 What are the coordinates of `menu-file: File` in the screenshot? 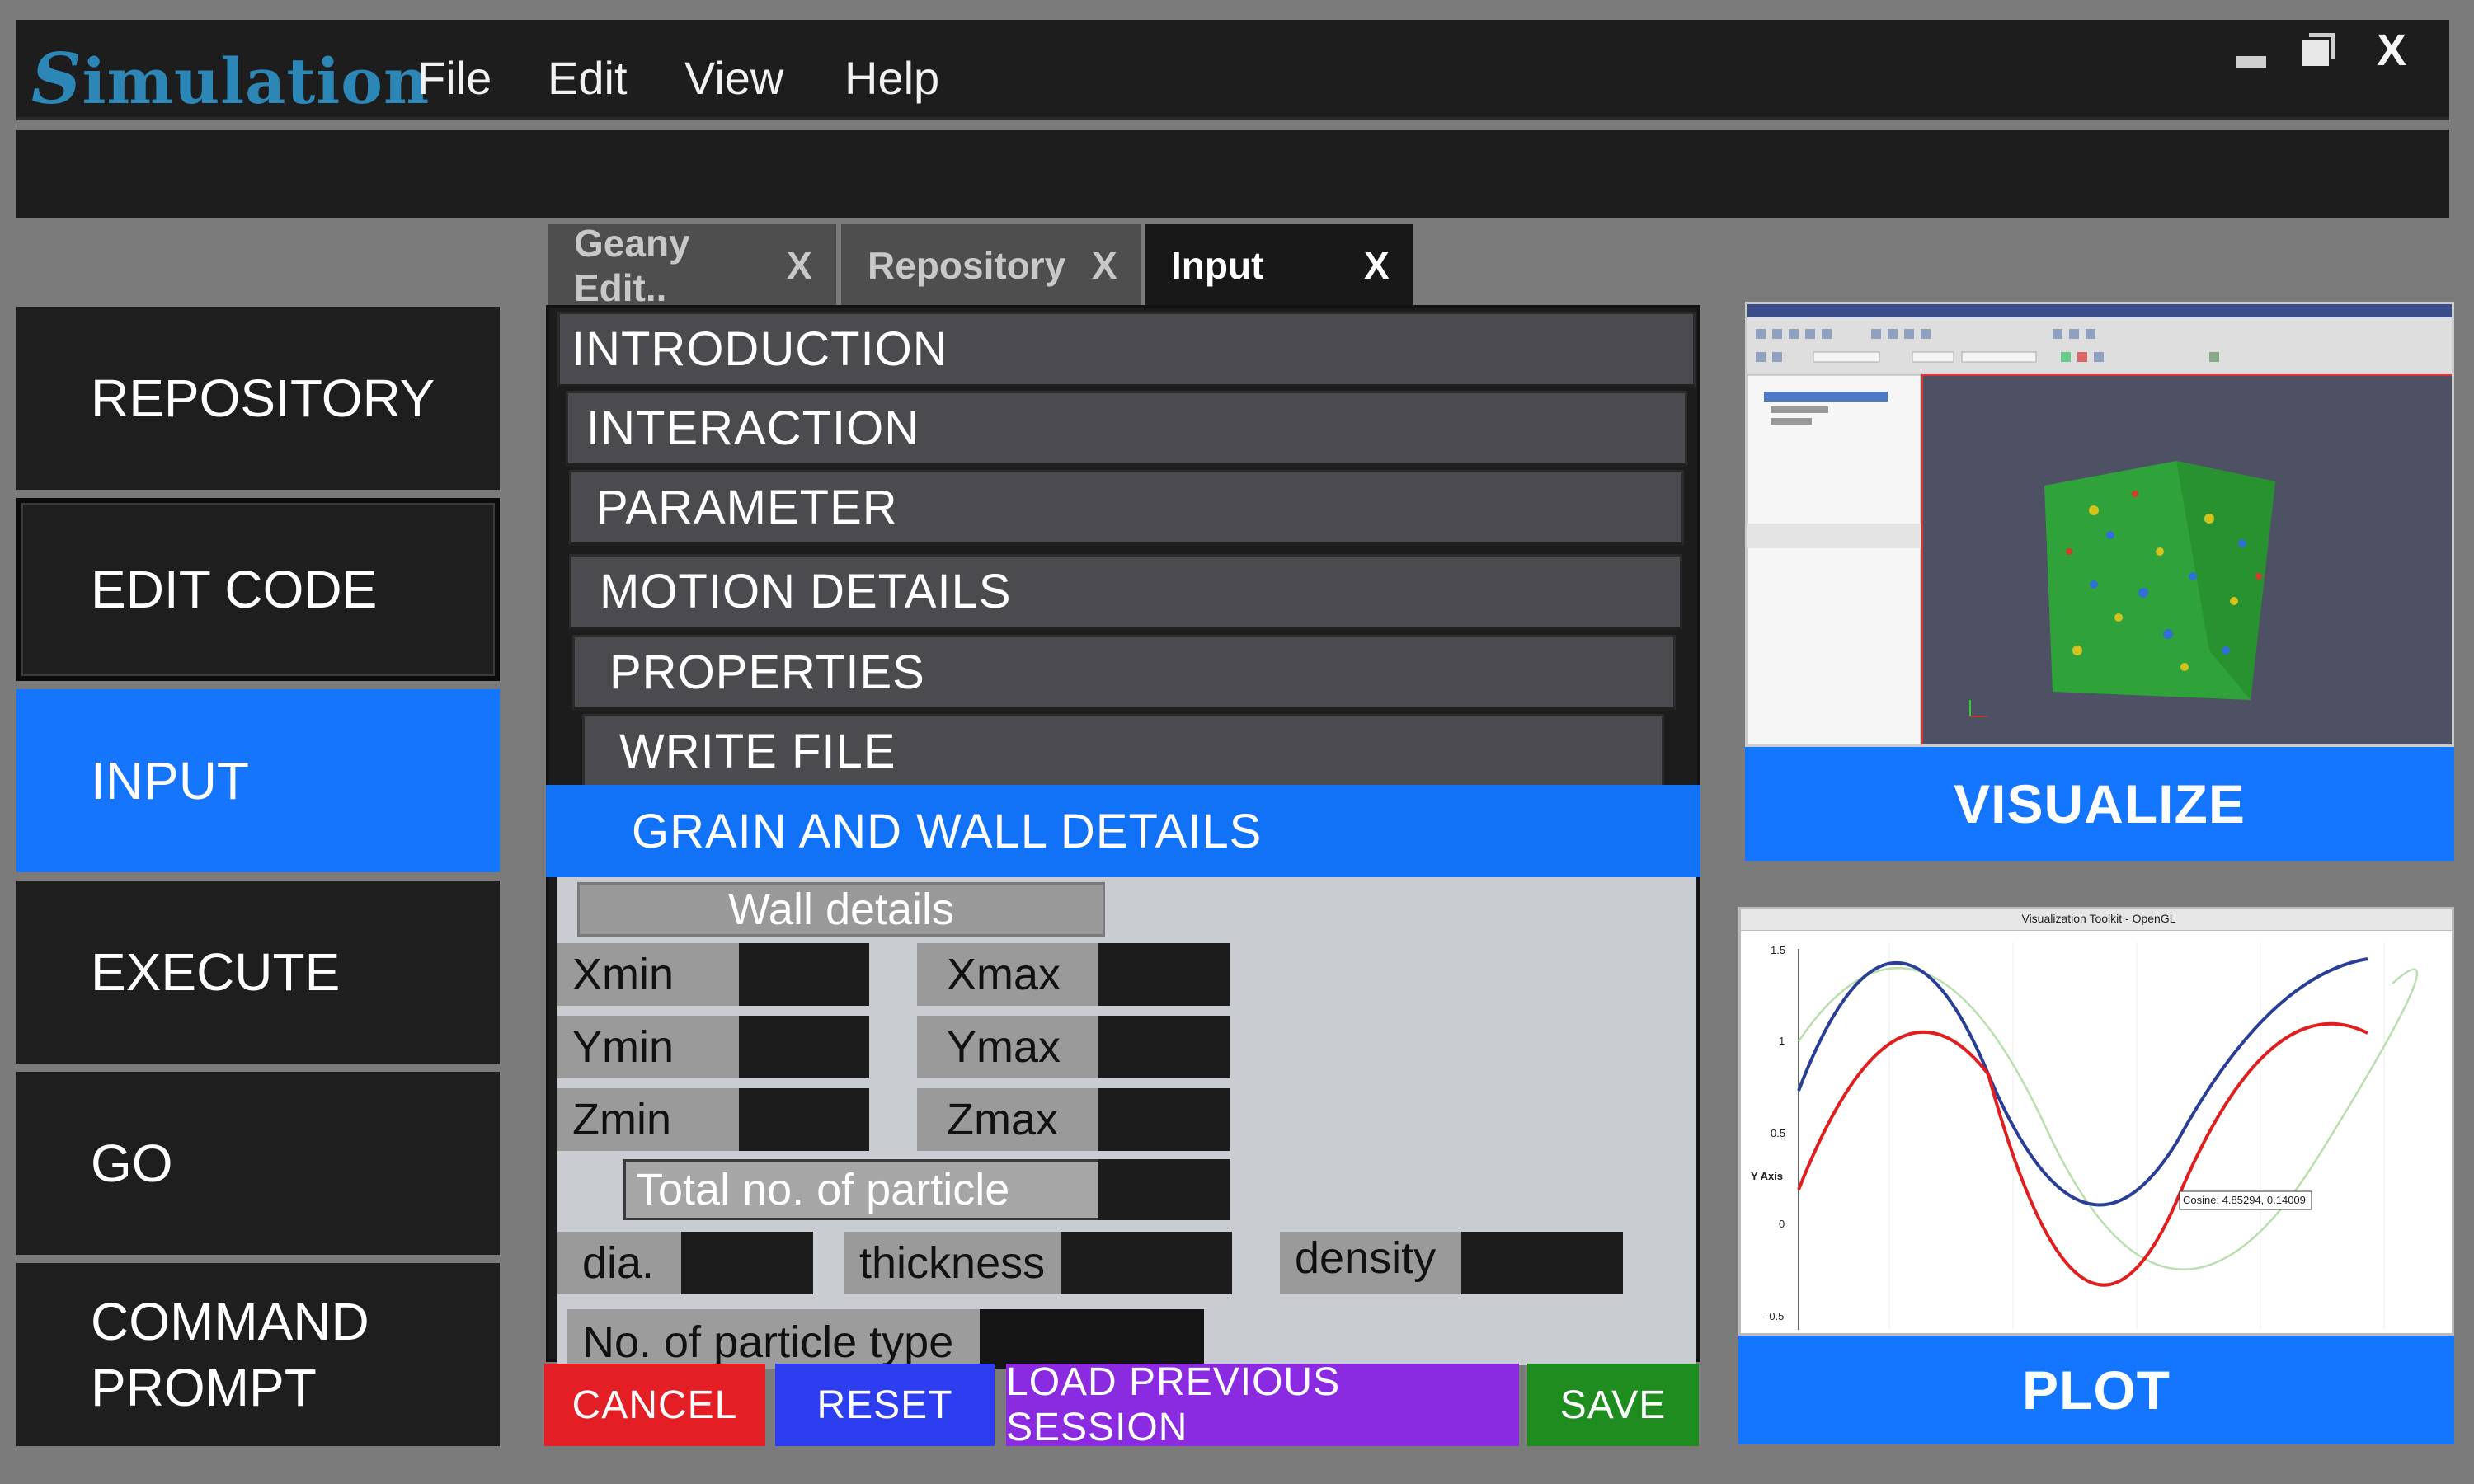 It's located at (454, 78).